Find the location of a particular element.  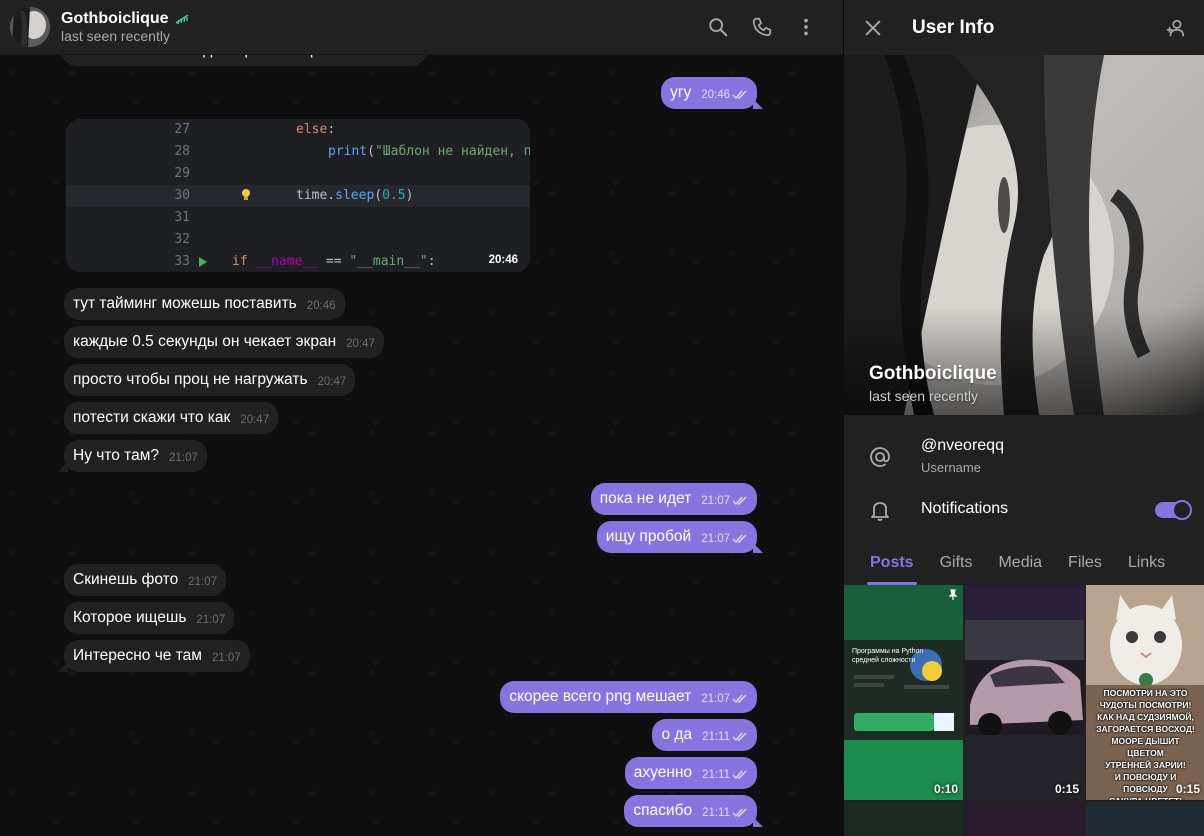

message-in: потести скажи что как 20:47 is located at coordinates (171, 418).